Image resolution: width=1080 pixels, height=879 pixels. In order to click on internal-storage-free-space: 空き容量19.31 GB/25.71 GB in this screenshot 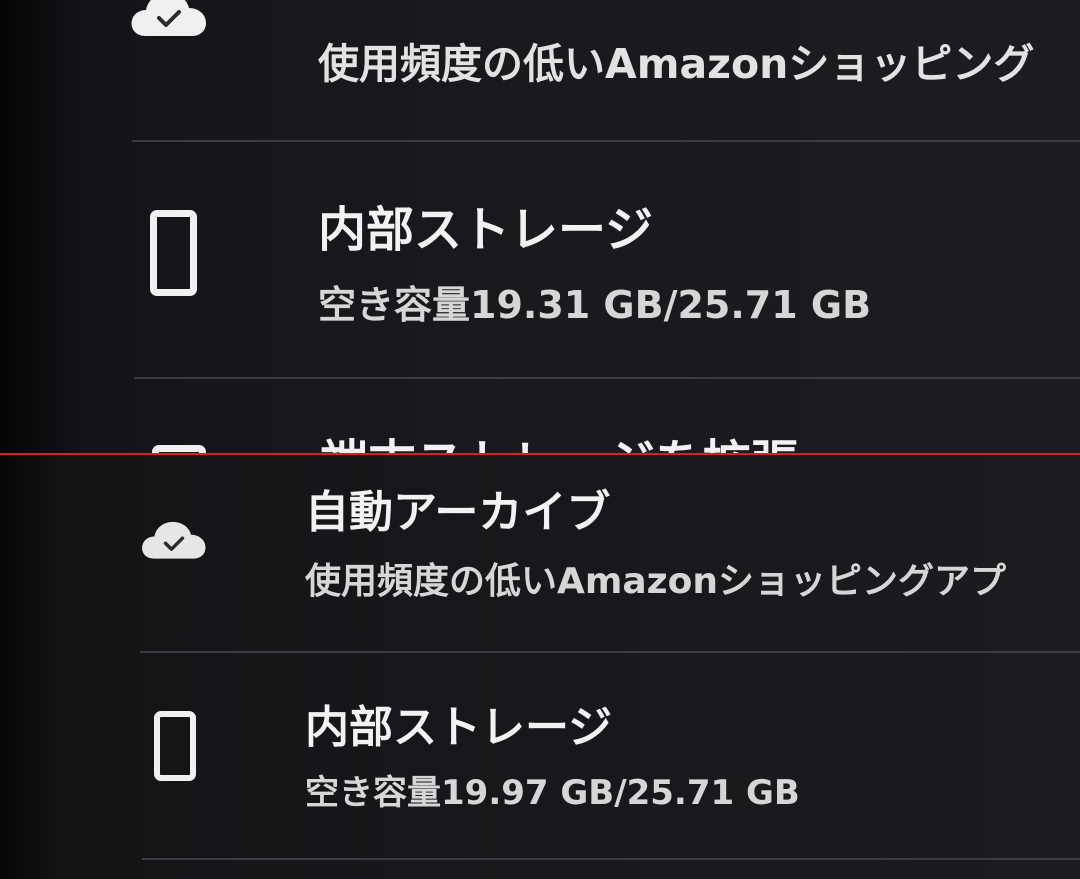, I will do `click(595, 305)`.